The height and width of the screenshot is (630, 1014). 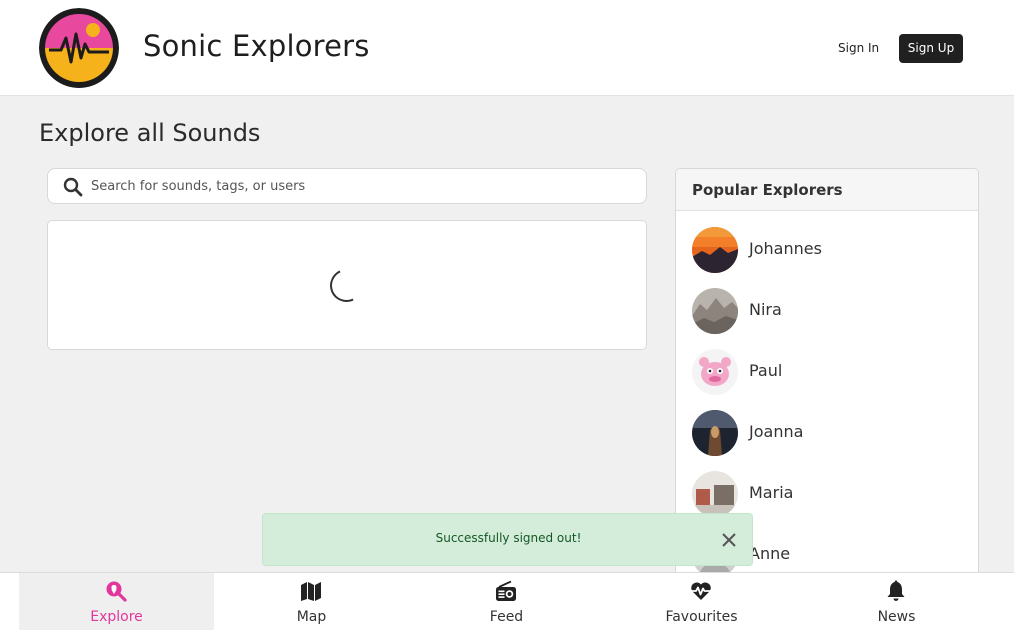 I want to click on heartbeat-icon, so click(x=701, y=591).